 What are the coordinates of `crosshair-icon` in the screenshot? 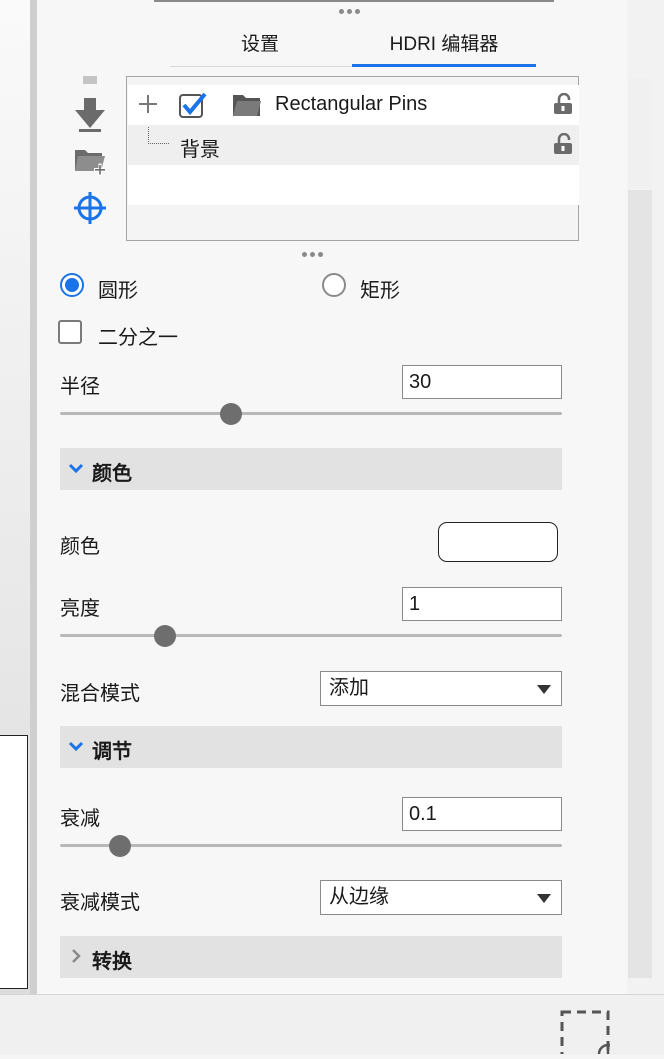 It's located at (90, 208).